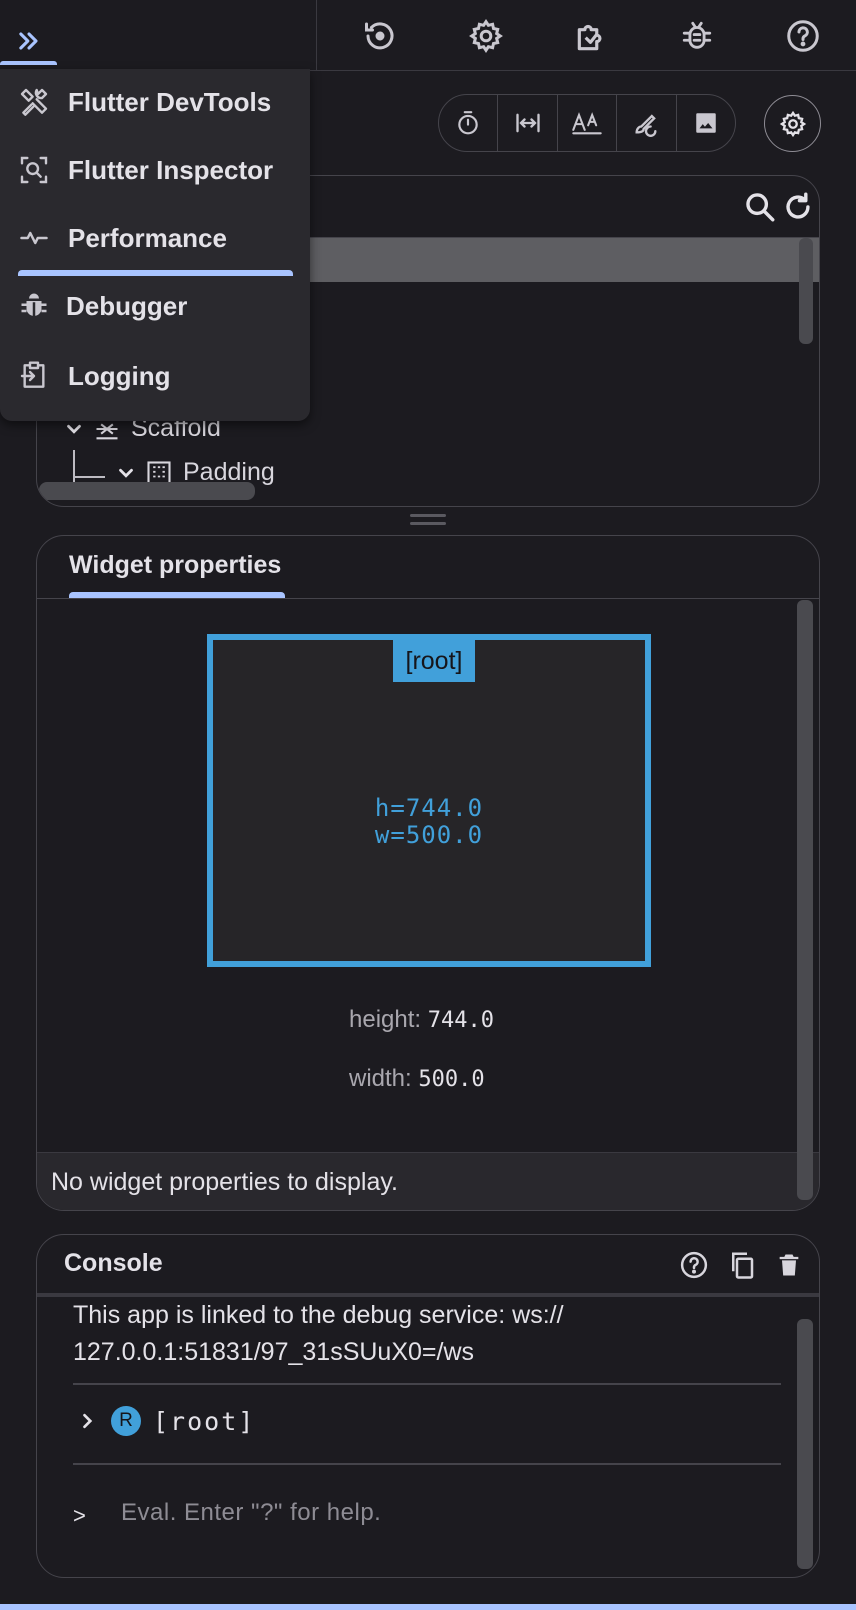 This screenshot has height=1610, width=856. I want to click on console-title: Console, so click(113, 1263).